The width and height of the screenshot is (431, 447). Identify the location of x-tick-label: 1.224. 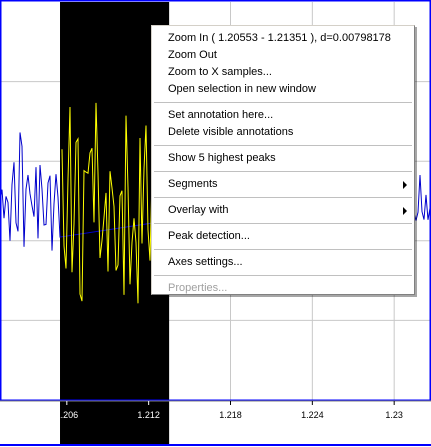
(312, 415).